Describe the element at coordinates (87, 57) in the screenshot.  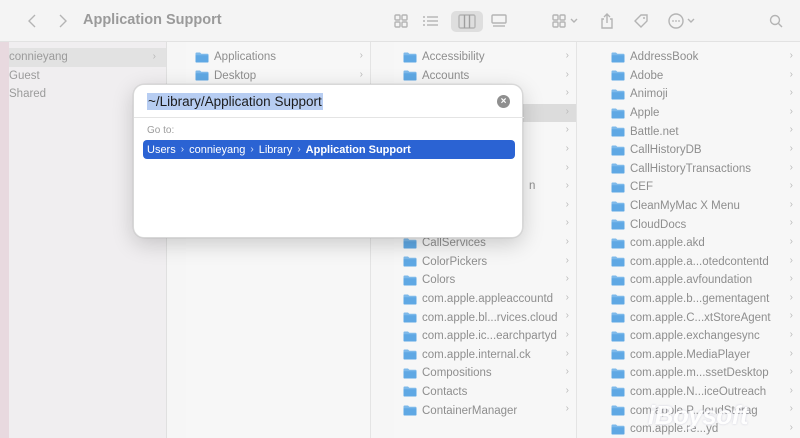
I see `sidebar-item-connieyang: connieyang ›` at that location.